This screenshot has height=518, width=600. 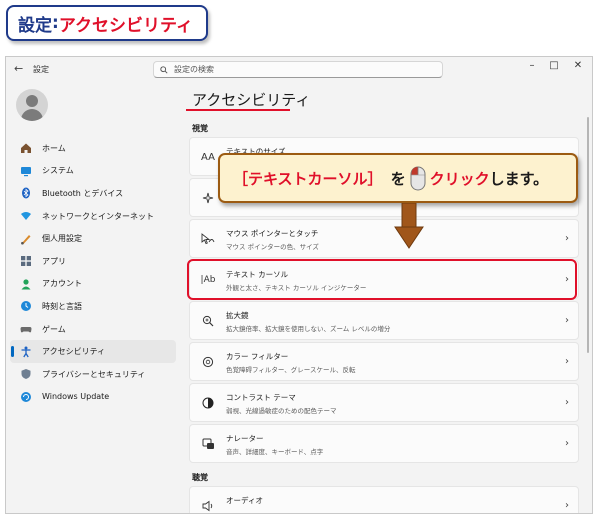 I want to click on time-language-icon, so click(x=26, y=306).